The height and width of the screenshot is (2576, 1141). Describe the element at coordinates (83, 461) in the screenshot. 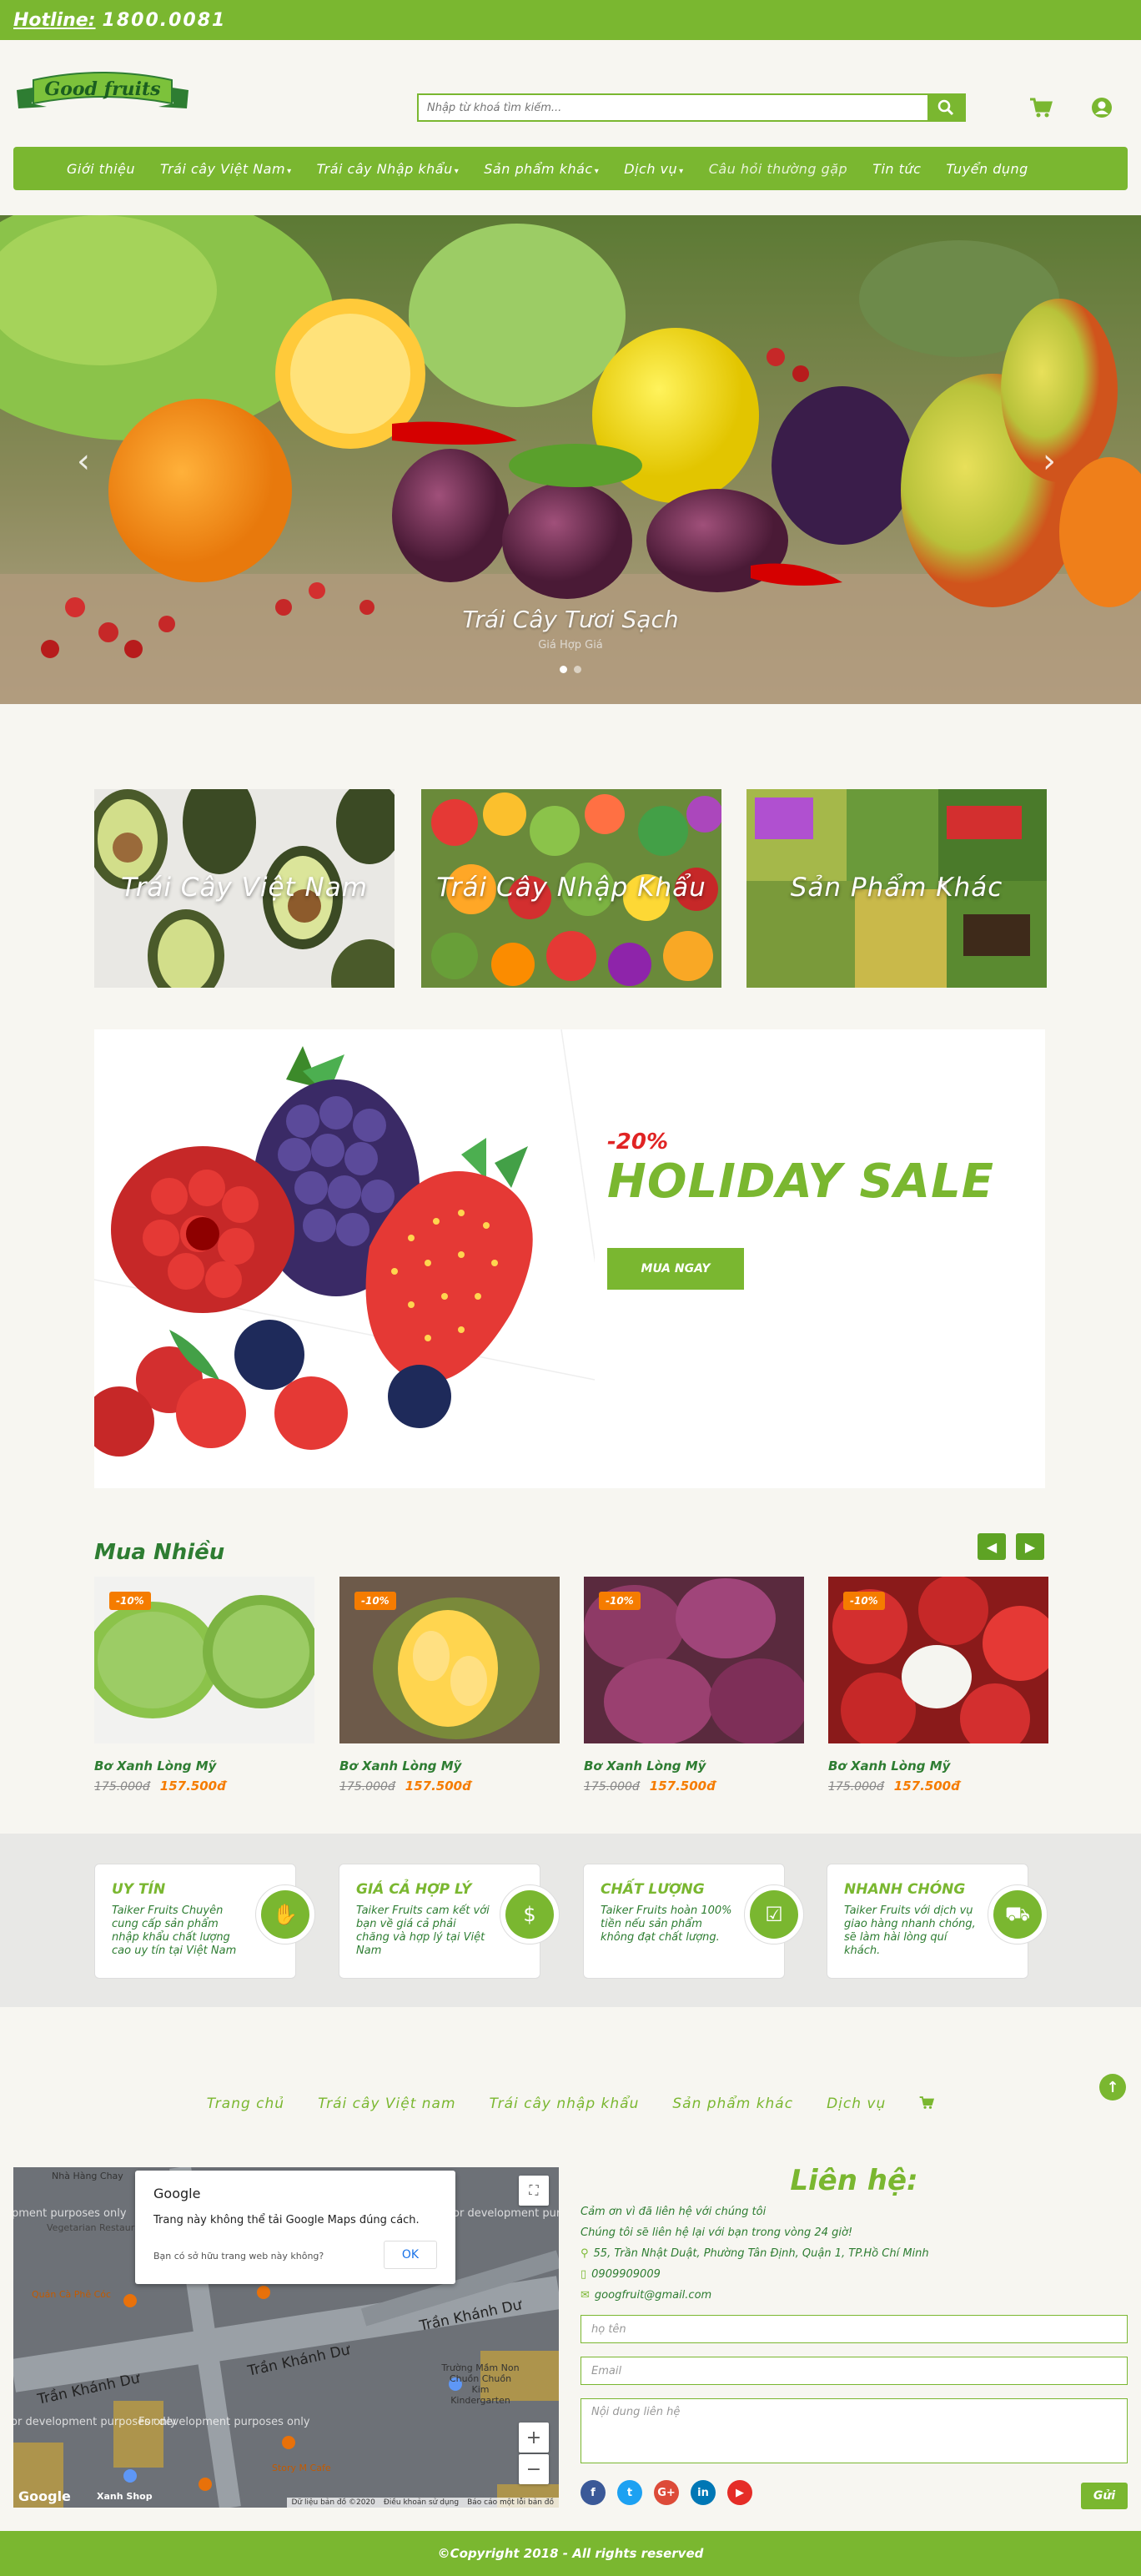

I see `hero-prev-arrow: ‹` at that location.